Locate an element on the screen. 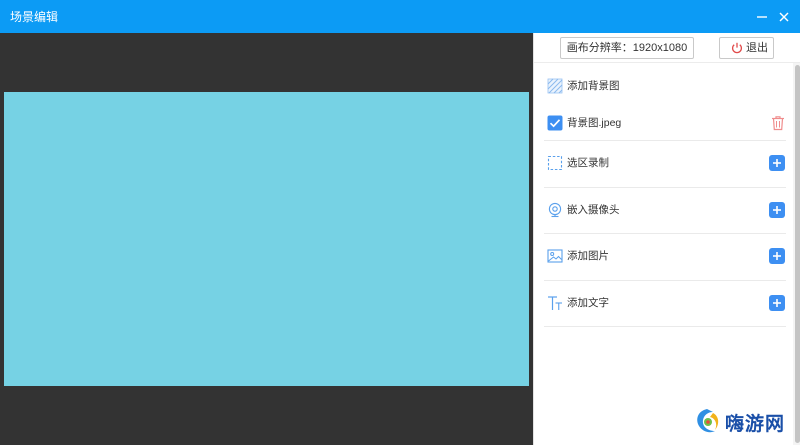 The height and width of the screenshot is (445, 800). watermark-text: 嗨游网 is located at coordinates (755, 424).